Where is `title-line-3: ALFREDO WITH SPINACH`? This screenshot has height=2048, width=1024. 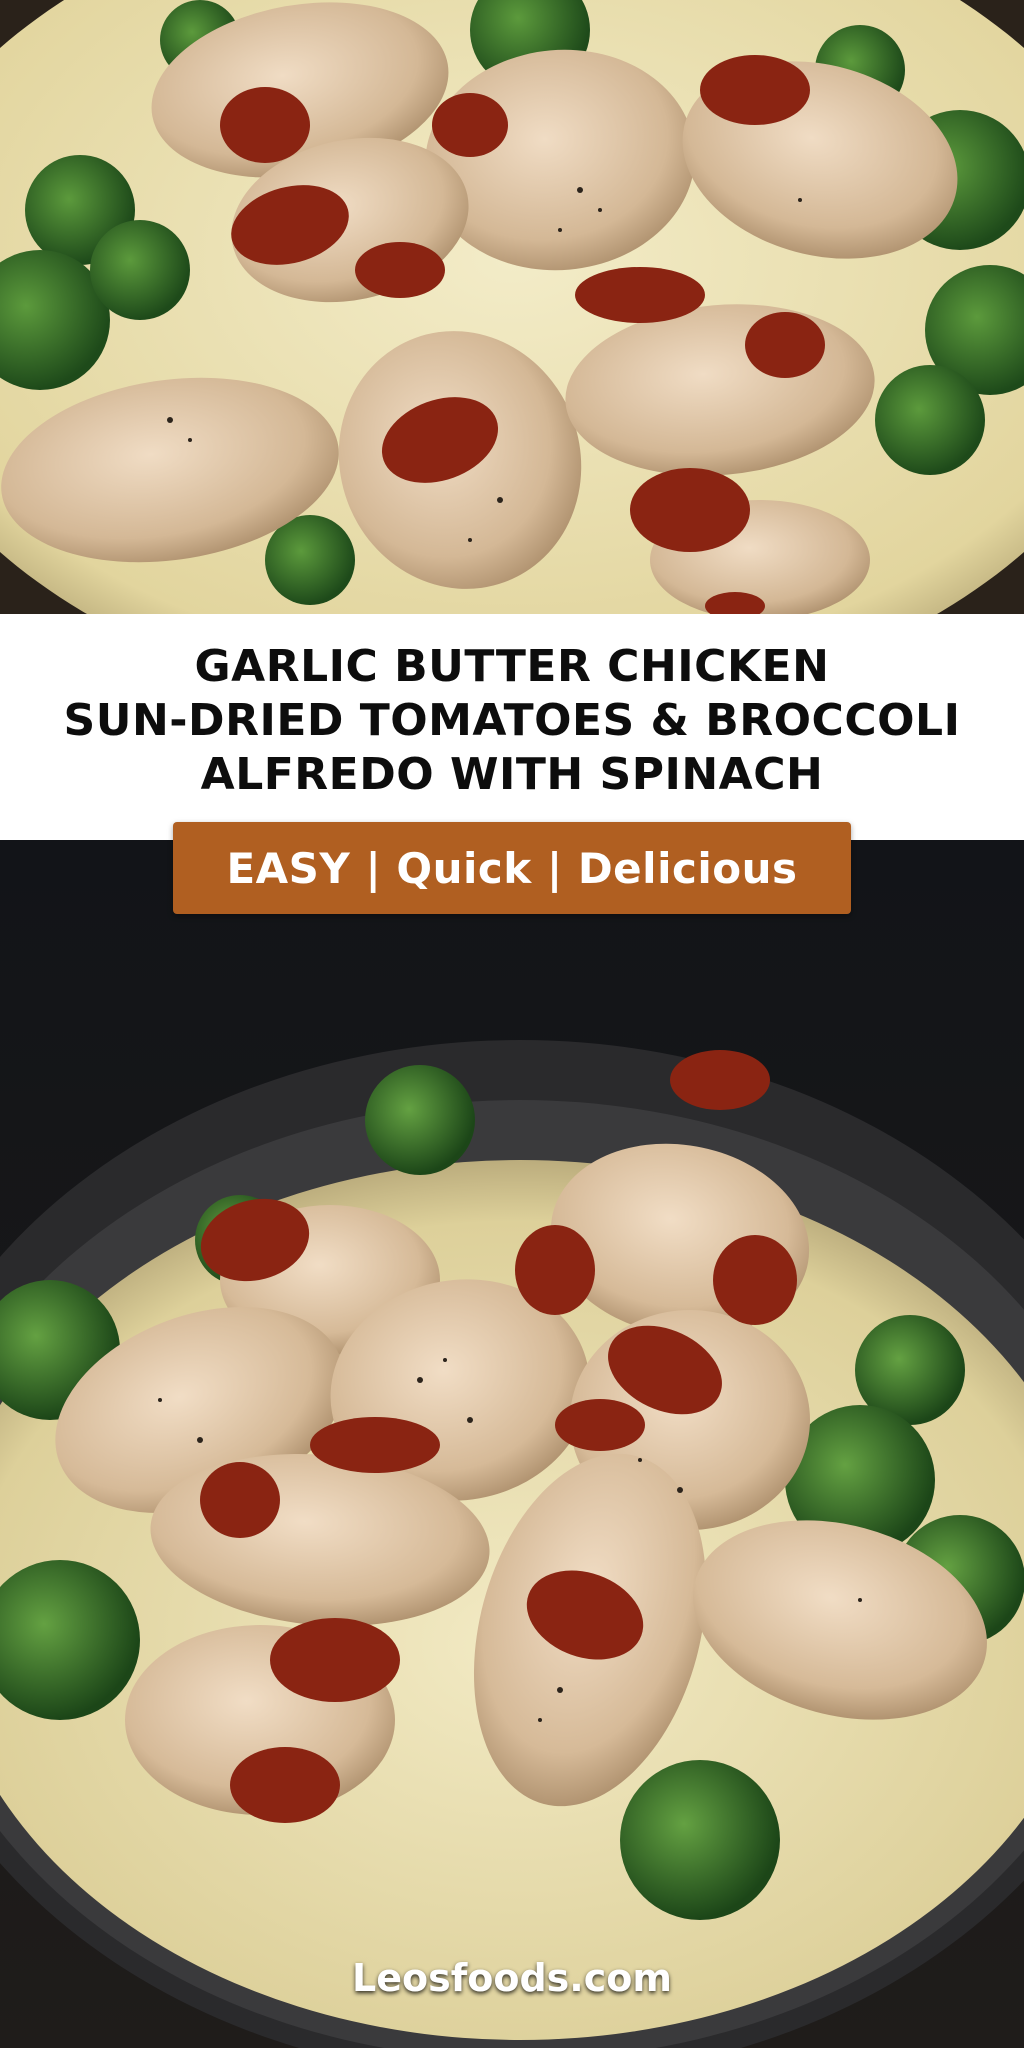 title-line-3: ALFREDO WITH SPINACH is located at coordinates (512, 774).